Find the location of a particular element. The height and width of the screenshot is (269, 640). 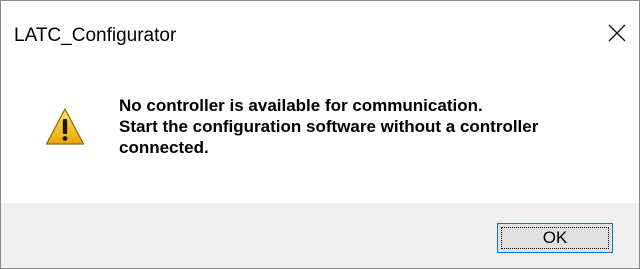

close-icon is located at coordinates (617, 33).